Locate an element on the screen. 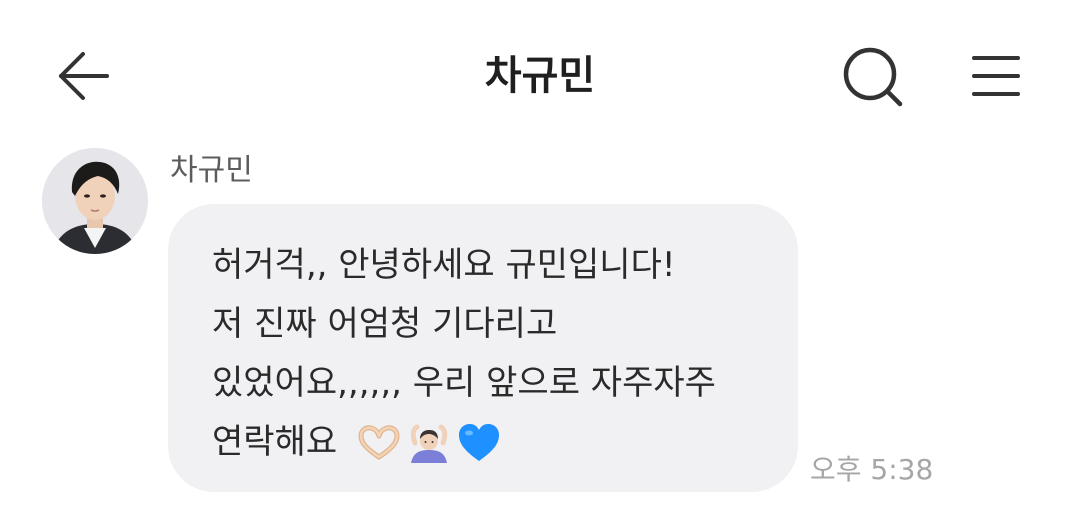 The image size is (1080, 531). message-line: 연락해요 is located at coordinates (275, 442).